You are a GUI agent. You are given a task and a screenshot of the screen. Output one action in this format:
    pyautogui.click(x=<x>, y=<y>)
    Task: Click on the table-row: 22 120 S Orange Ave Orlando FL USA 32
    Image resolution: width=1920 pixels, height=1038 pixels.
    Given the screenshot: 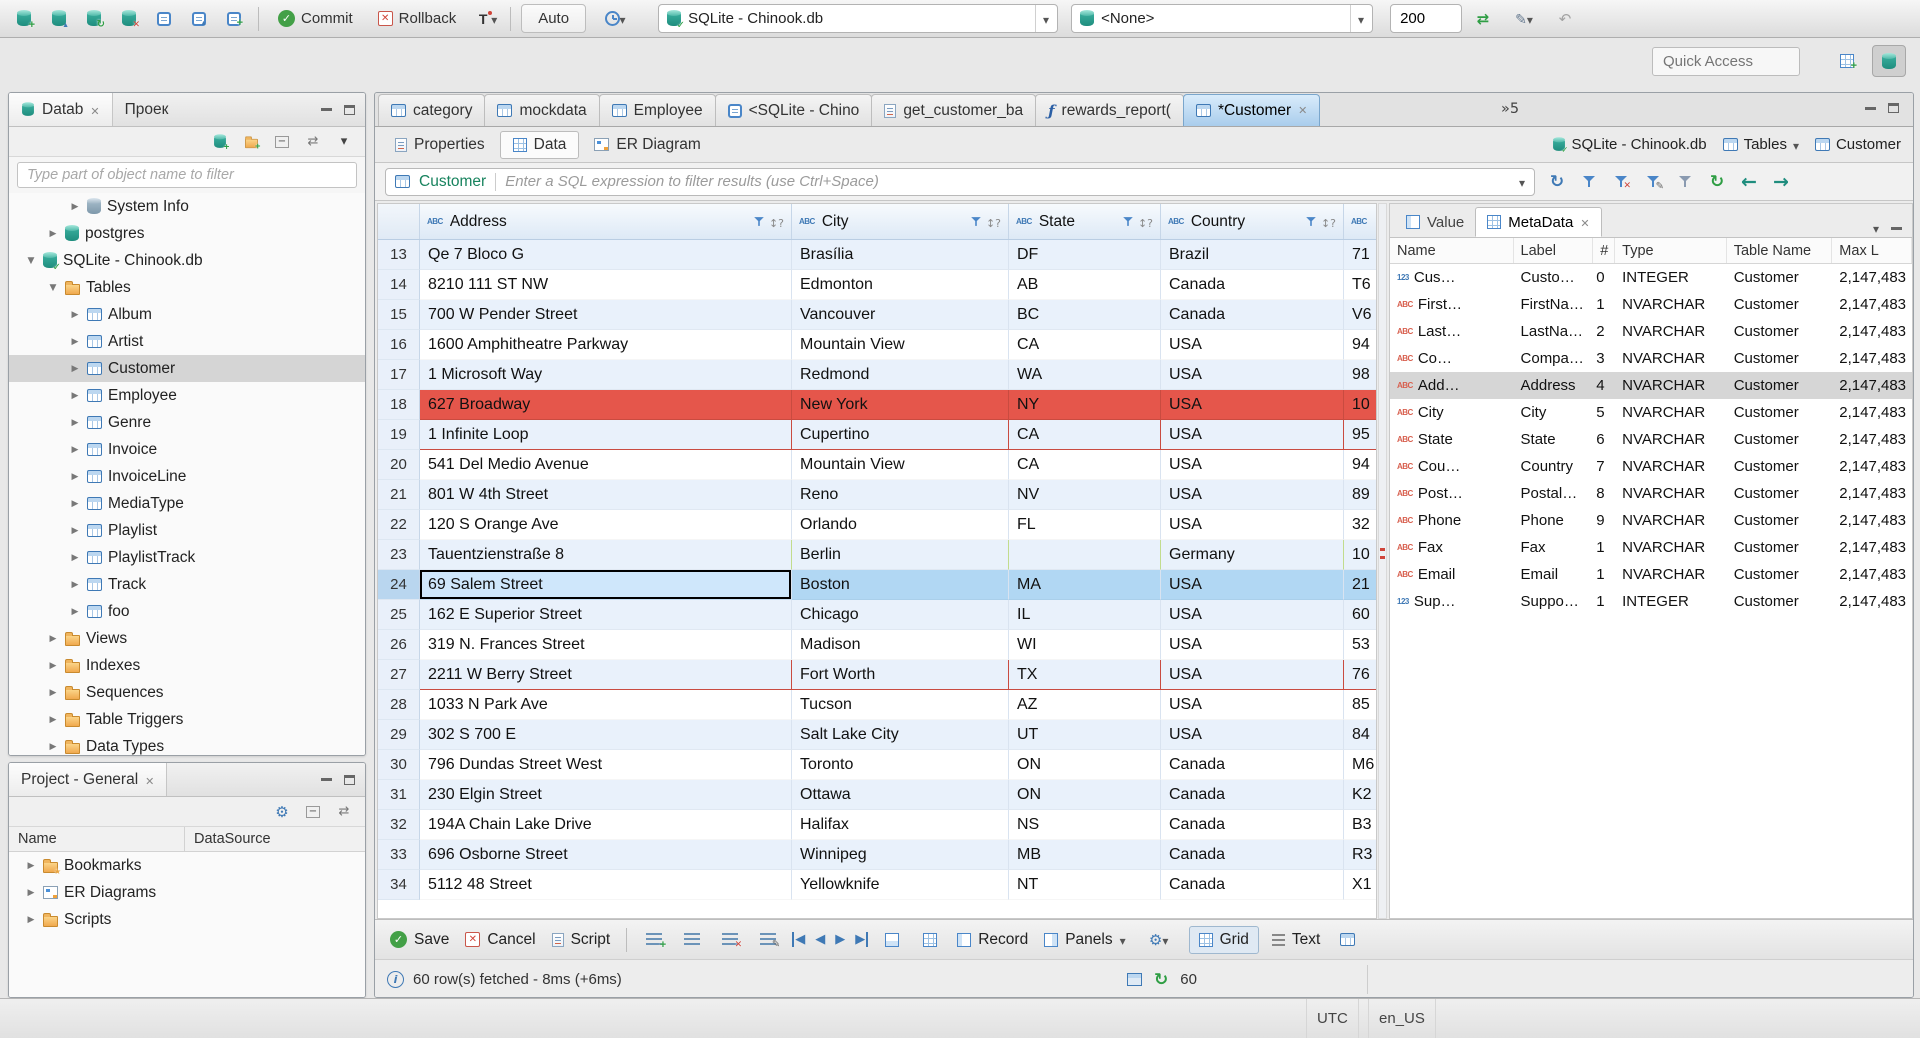 What is the action you would take?
    pyautogui.click(x=877, y=525)
    